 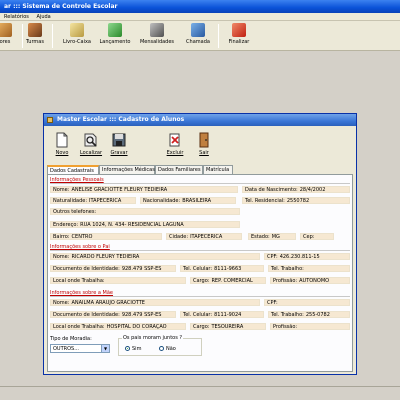 What do you see at coordinates (204, 236) in the screenshot?
I see `cidade-field: Cidade: ITAPECERICA` at bounding box center [204, 236].